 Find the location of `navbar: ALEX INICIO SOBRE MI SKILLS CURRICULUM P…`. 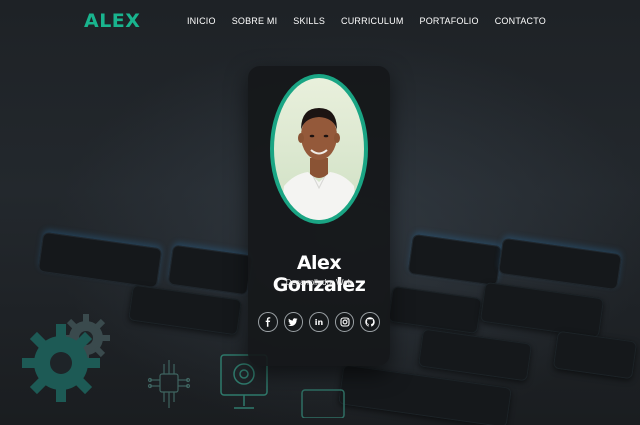

navbar: ALEX INICIO SOBRE MI SKILLS CURRICULUM P… is located at coordinates (320, 22).